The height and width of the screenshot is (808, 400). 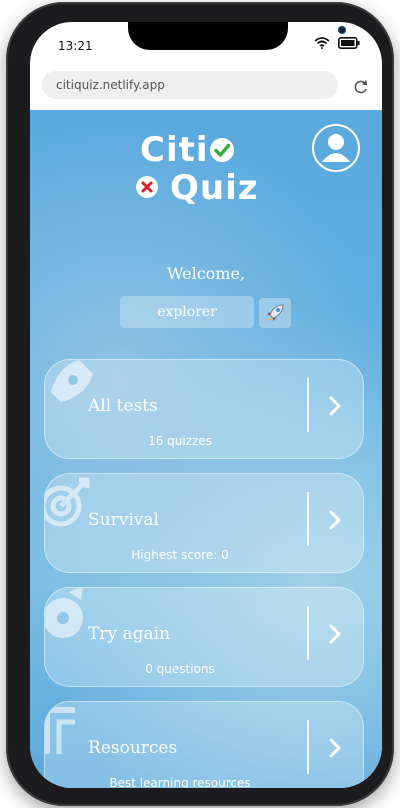 I want to click on app-logo: Citi Quiz, so click(x=205, y=171).